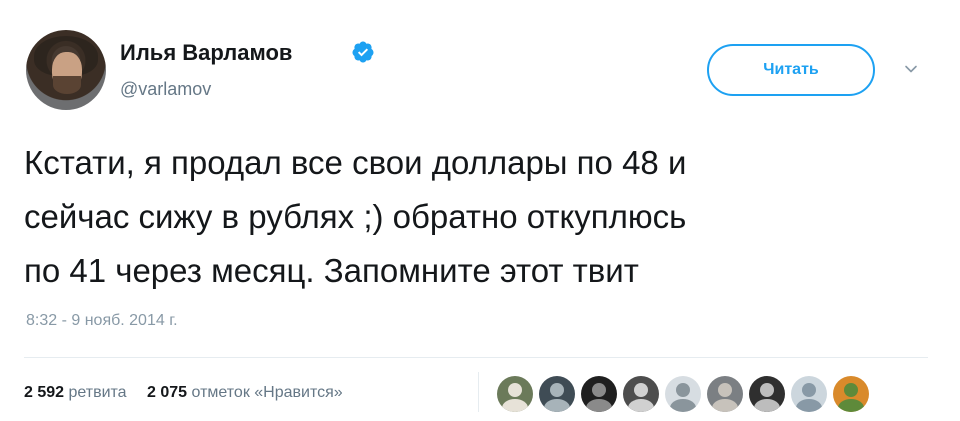  I want to click on retweets-stat: 2 592 ретвита, so click(75, 392).